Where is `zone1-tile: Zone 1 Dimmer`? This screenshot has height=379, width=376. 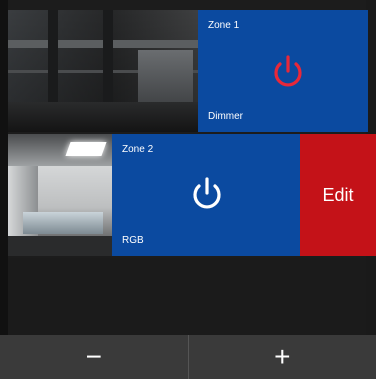 zone1-tile: Zone 1 Dimmer is located at coordinates (283, 71).